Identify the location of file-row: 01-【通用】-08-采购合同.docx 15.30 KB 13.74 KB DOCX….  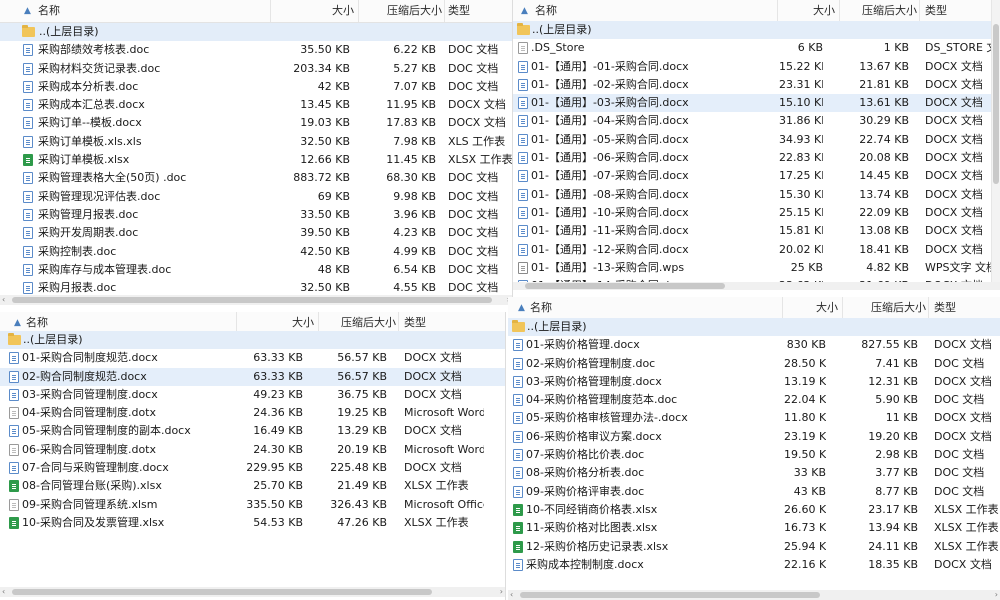
(756, 195).